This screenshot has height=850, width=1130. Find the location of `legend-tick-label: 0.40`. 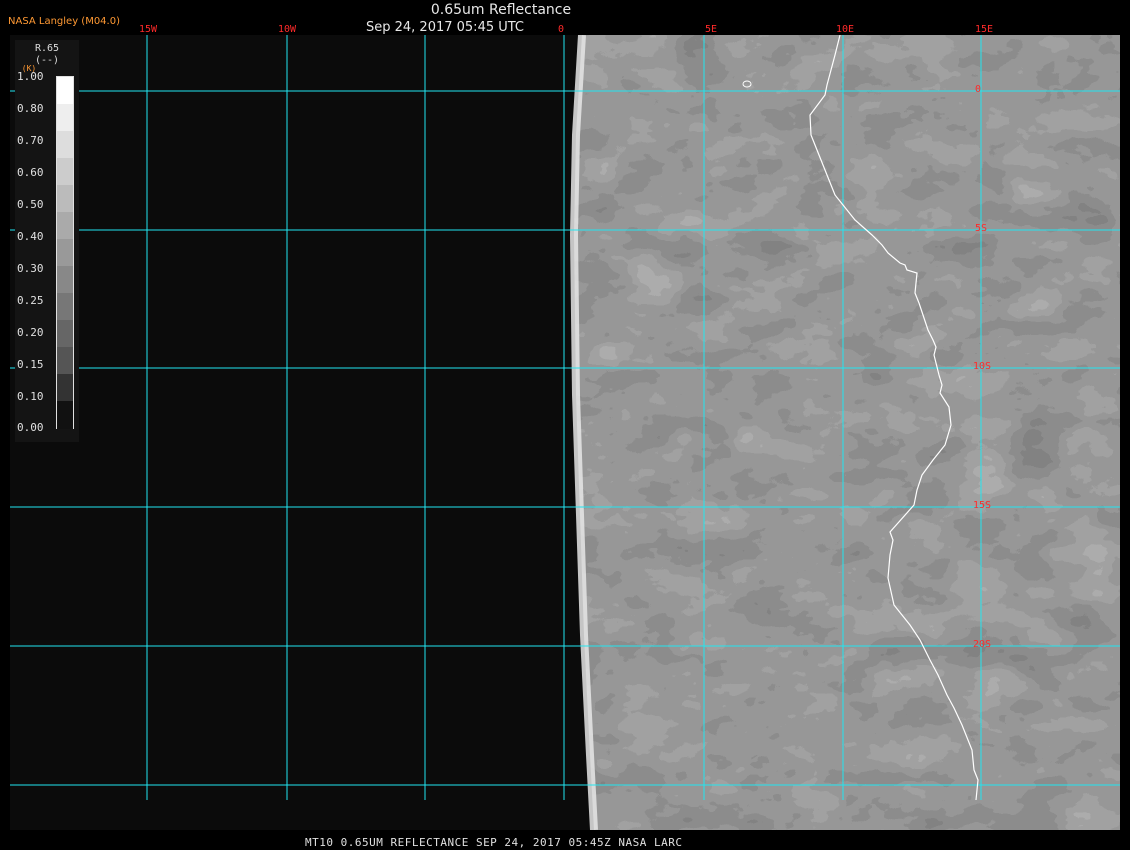

legend-tick-label: 0.40 is located at coordinates (30, 236).